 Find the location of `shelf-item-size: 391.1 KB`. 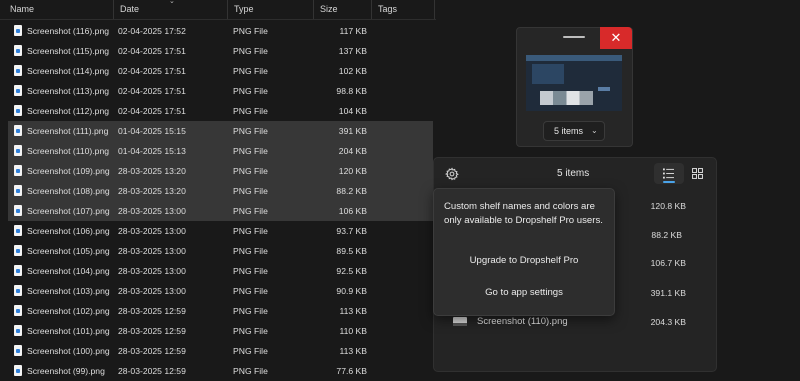

shelf-item-size: 391.1 KB is located at coordinates (668, 293).